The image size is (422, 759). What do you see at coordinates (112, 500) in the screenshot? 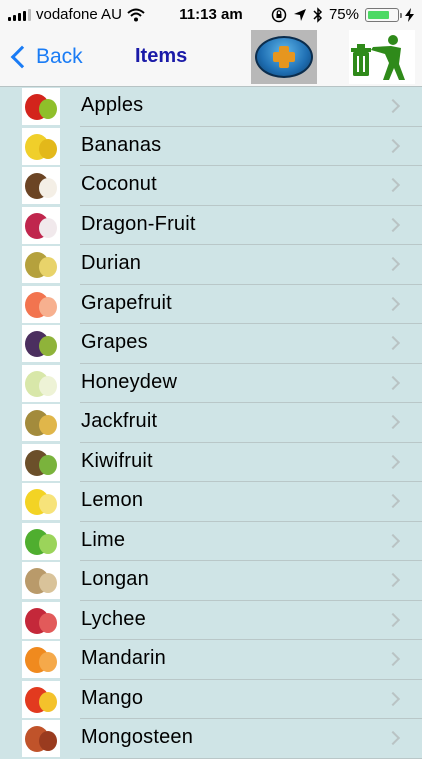
I see `list-item-label: Lemon` at bounding box center [112, 500].